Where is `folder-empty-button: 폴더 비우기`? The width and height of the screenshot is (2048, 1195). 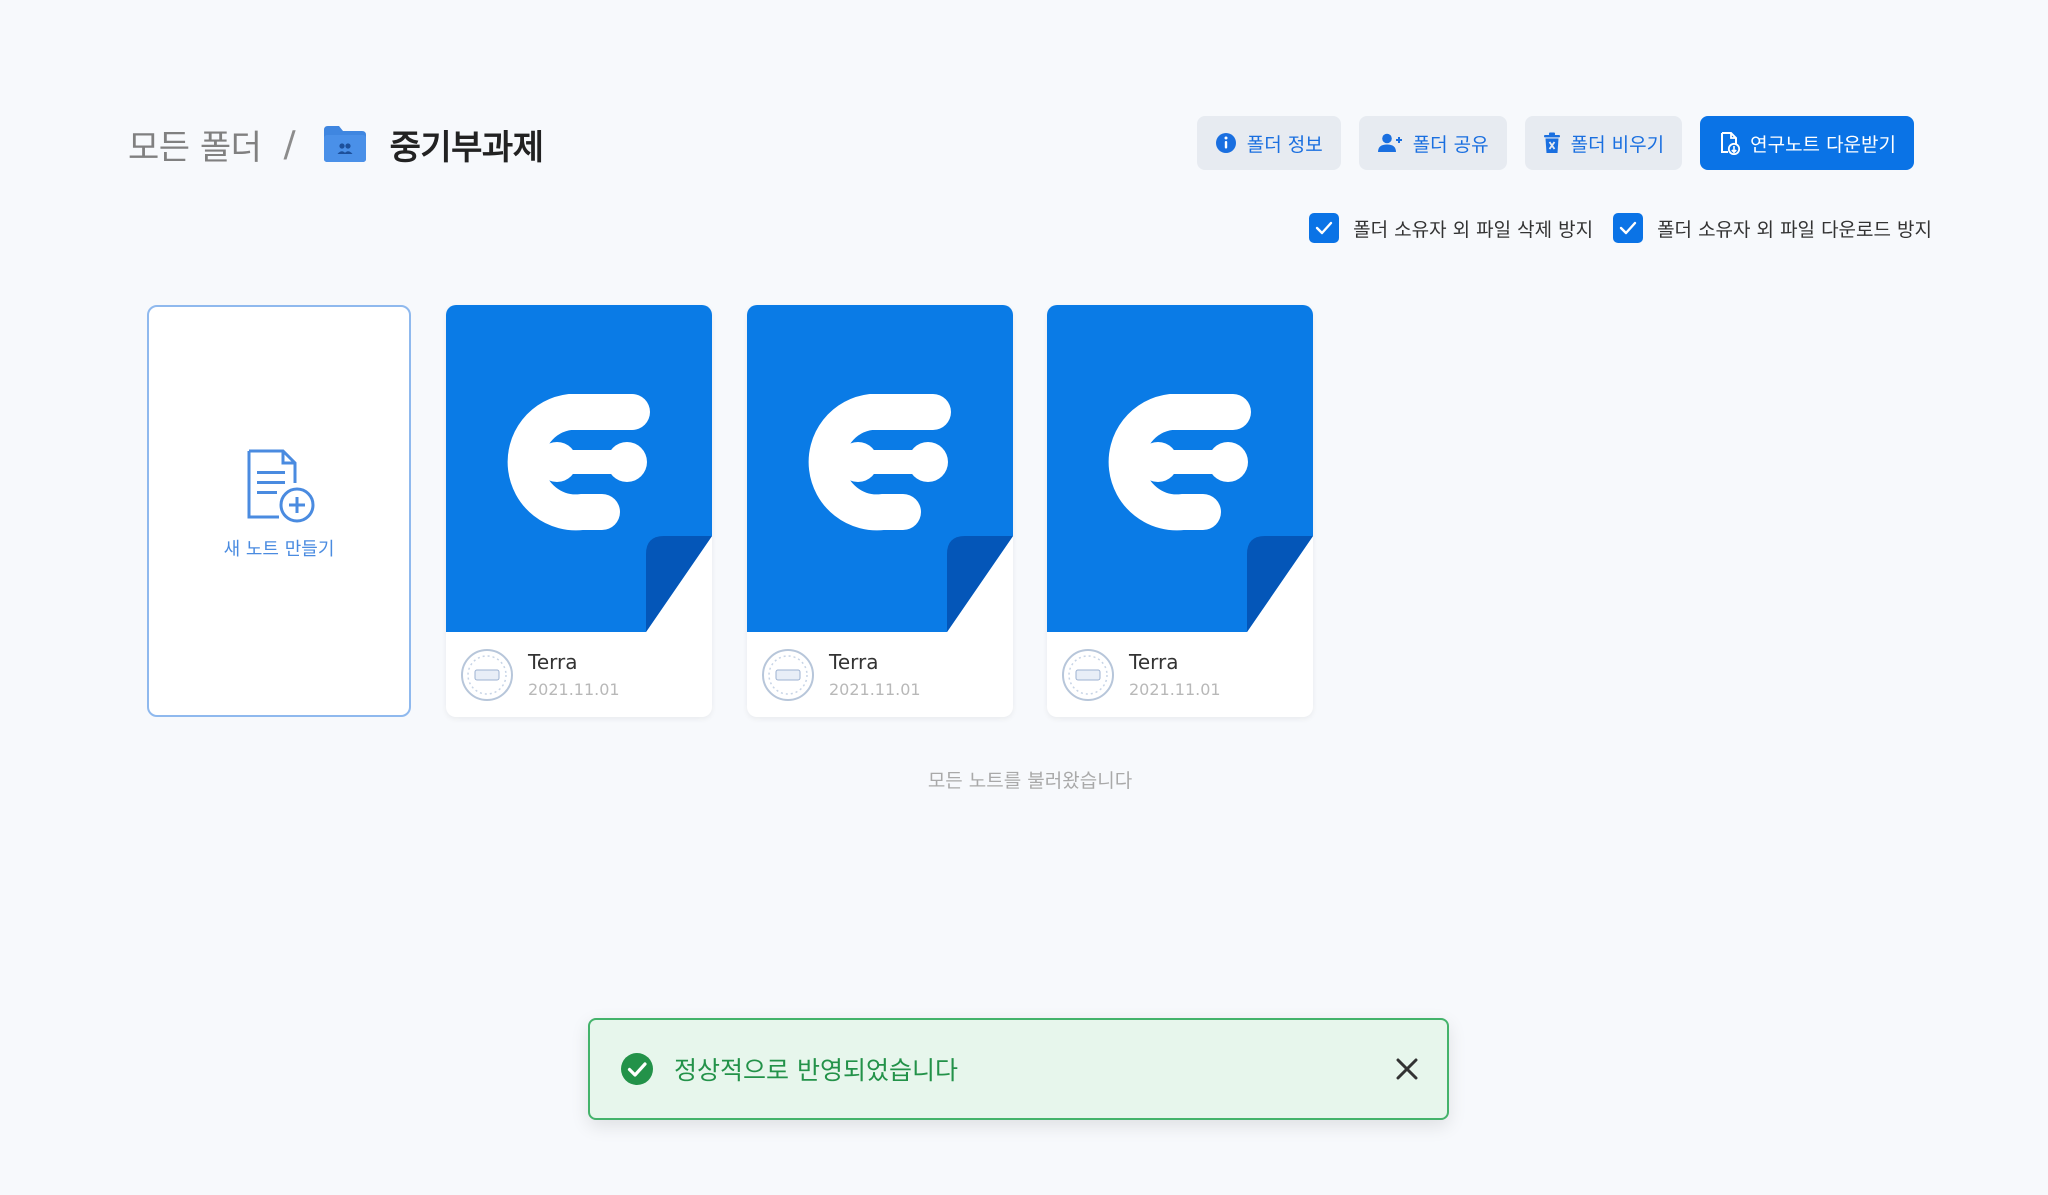 folder-empty-button: 폴더 비우기 is located at coordinates (1603, 143).